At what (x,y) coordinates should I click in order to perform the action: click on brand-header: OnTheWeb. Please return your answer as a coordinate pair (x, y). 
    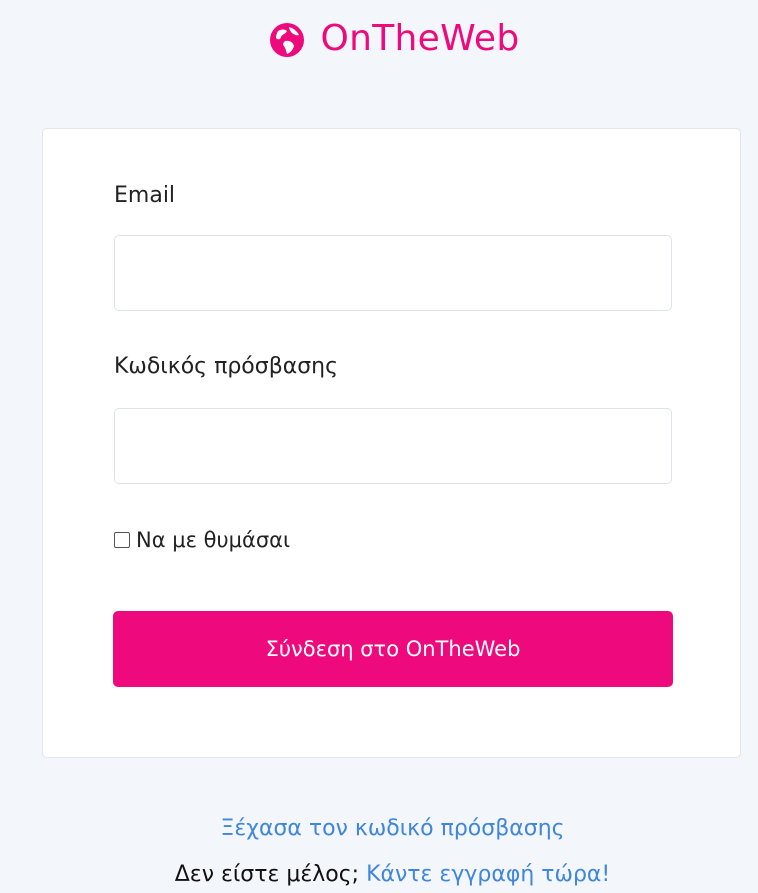
    Looking at the image, I should click on (379, 38).